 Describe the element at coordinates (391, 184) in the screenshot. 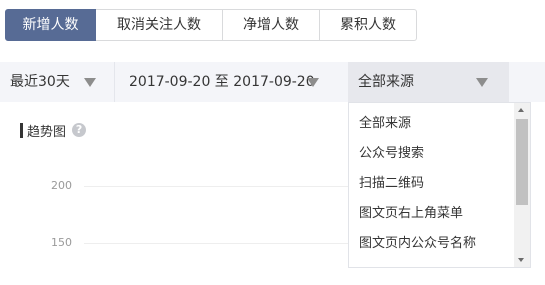

I see `dropdown-option: 扫描二维码` at that location.